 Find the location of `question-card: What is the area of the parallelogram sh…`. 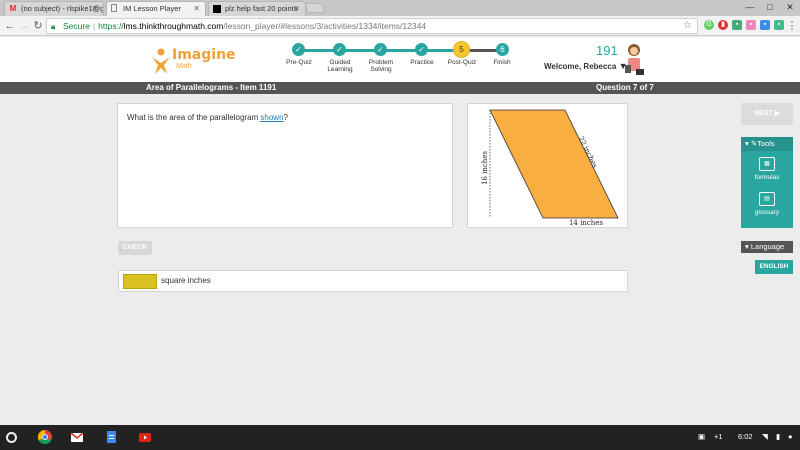

question-card: What is the area of the parallelogram sh… is located at coordinates (285, 165).